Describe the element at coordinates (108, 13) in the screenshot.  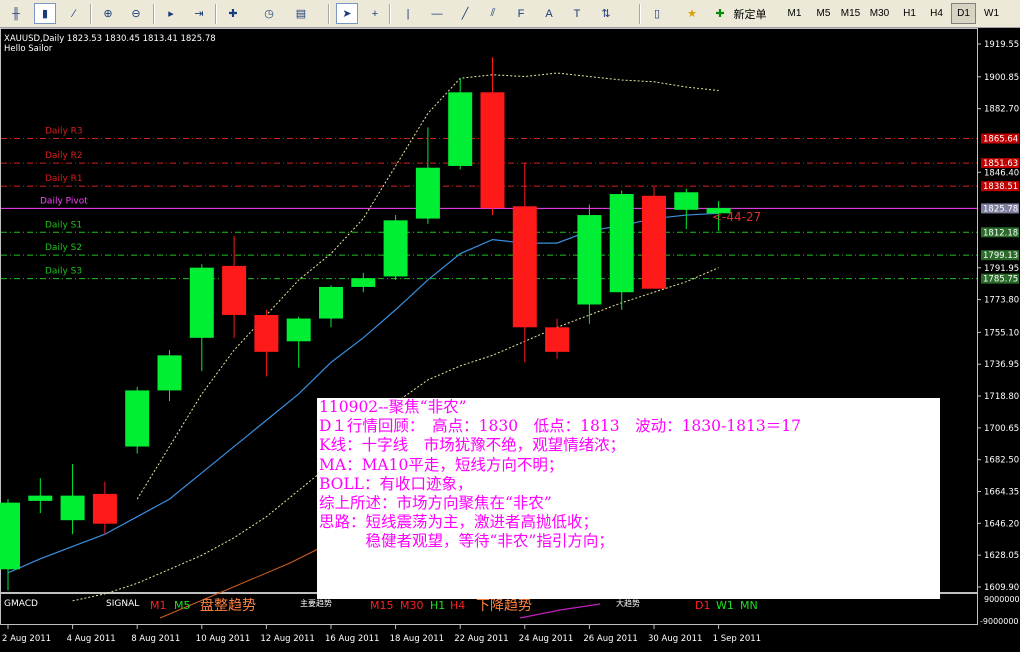
I see `zoom-in-icon: ⊕` at that location.